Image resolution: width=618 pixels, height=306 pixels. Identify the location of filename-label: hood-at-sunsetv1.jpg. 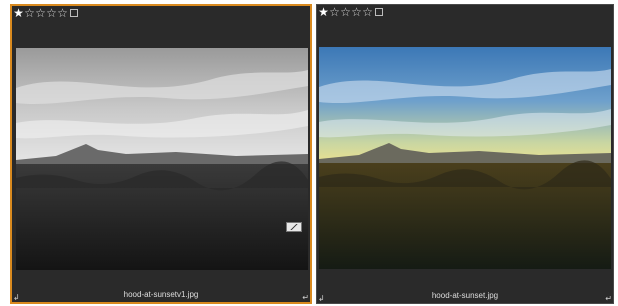
(161, 294).